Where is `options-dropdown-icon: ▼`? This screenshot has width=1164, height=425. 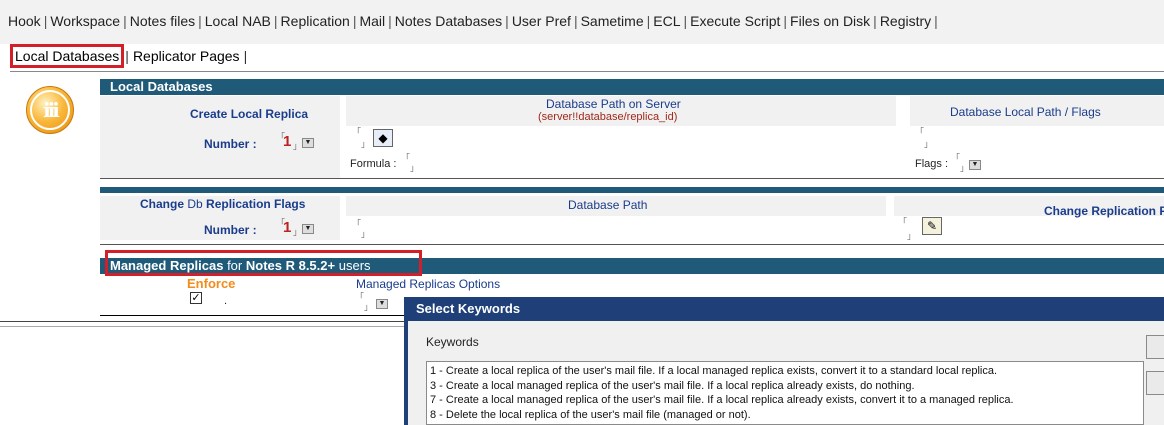 options-dropdown-icon: ▼ is located at coordinates (382, 304).